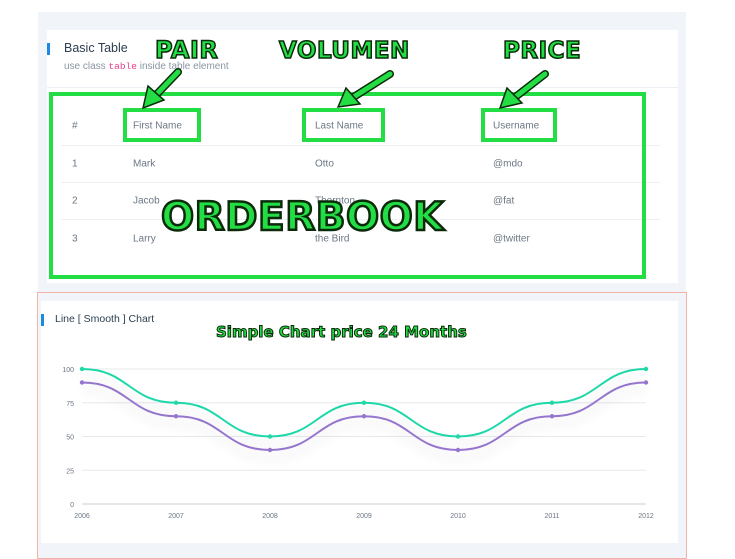  I want to click on chart-caption-annotation: Simple Chart price 24 Months, so click(342, 332).